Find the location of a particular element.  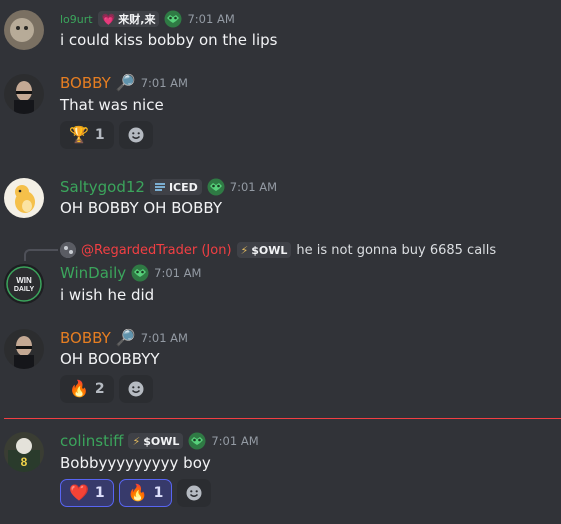

new-messages-divider is located at coordinates (282, 418).